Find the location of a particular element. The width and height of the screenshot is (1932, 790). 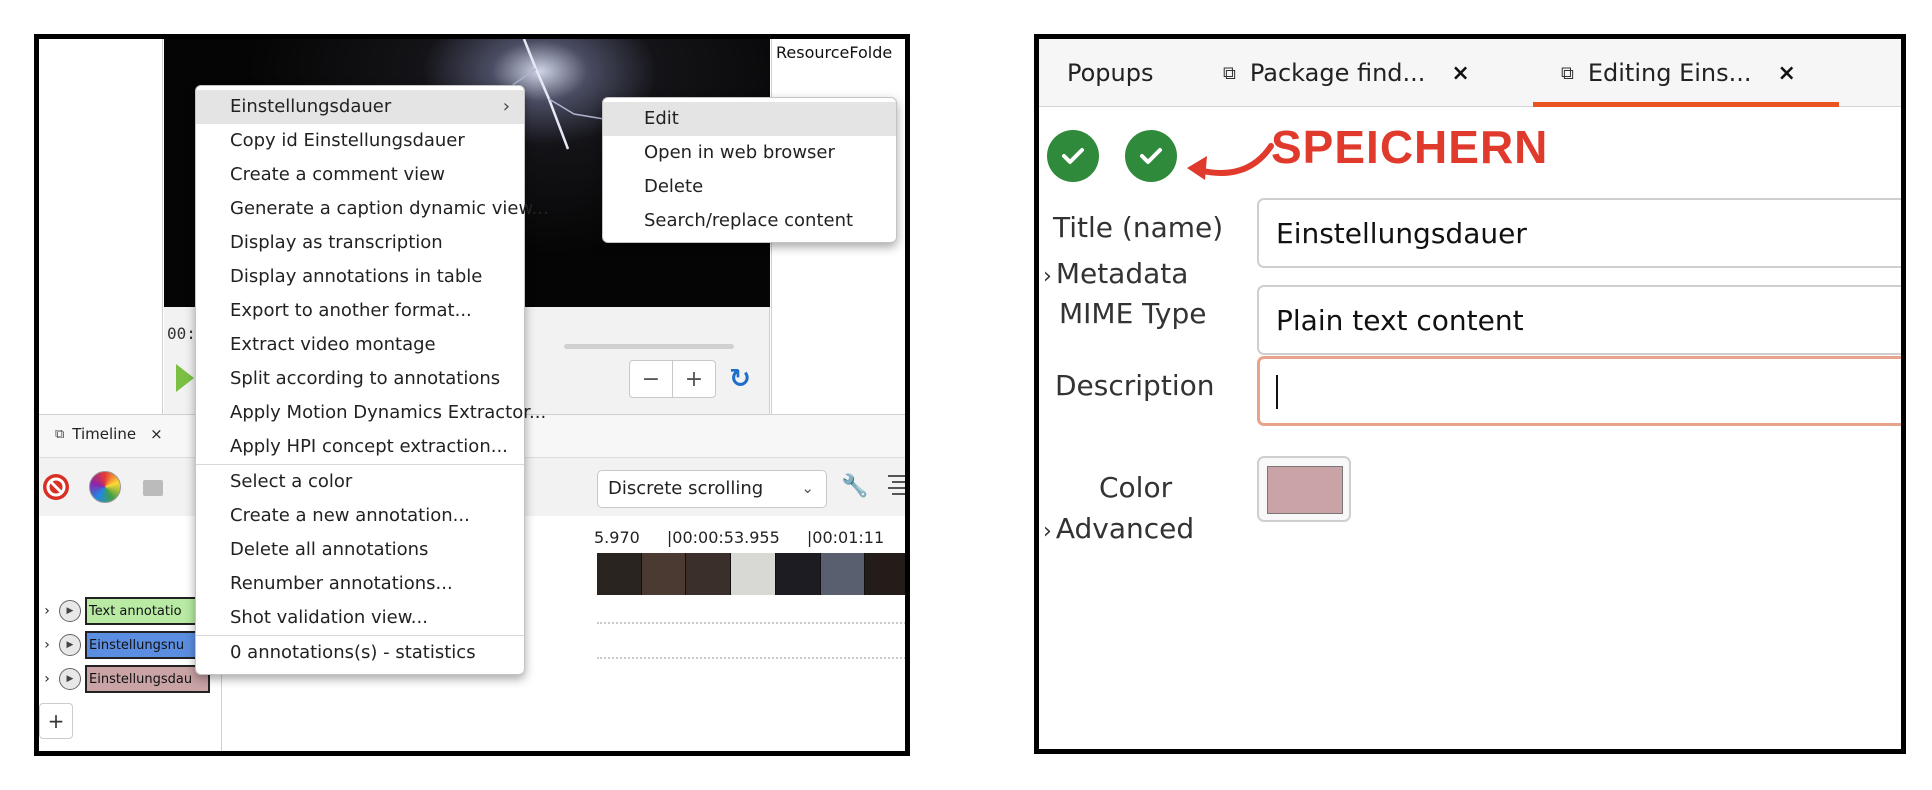

title-field: Einstellungsdauer is located at coordinates (1579, 233).